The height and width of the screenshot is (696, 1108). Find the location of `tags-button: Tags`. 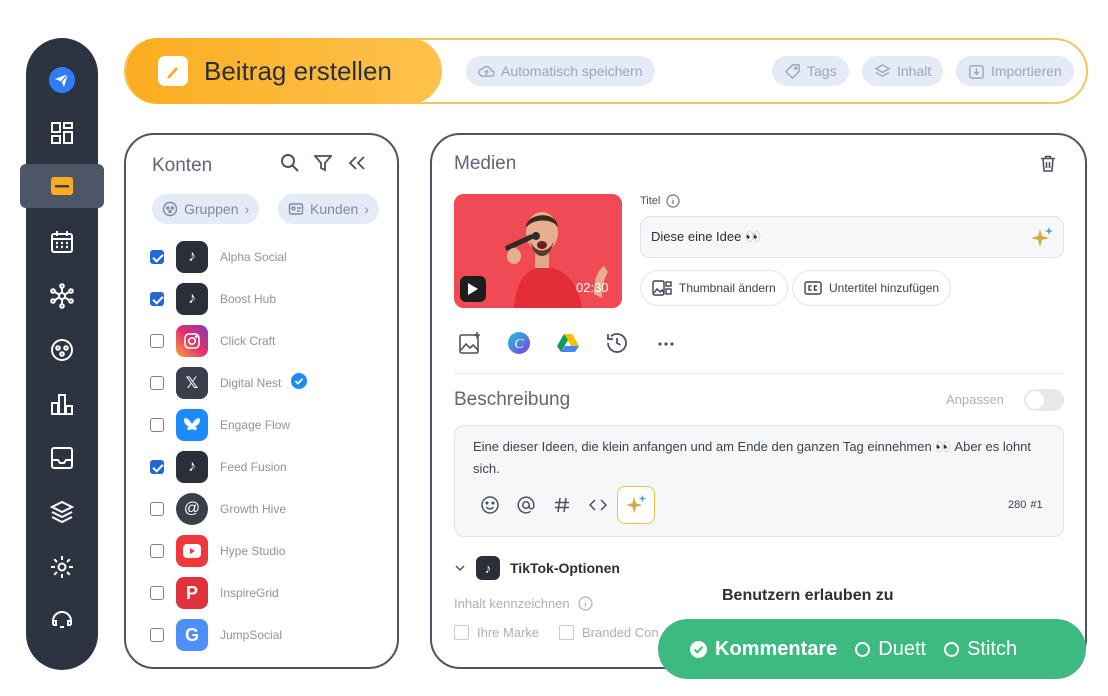

tags-button: Tags is located at coordinates (810, 71).